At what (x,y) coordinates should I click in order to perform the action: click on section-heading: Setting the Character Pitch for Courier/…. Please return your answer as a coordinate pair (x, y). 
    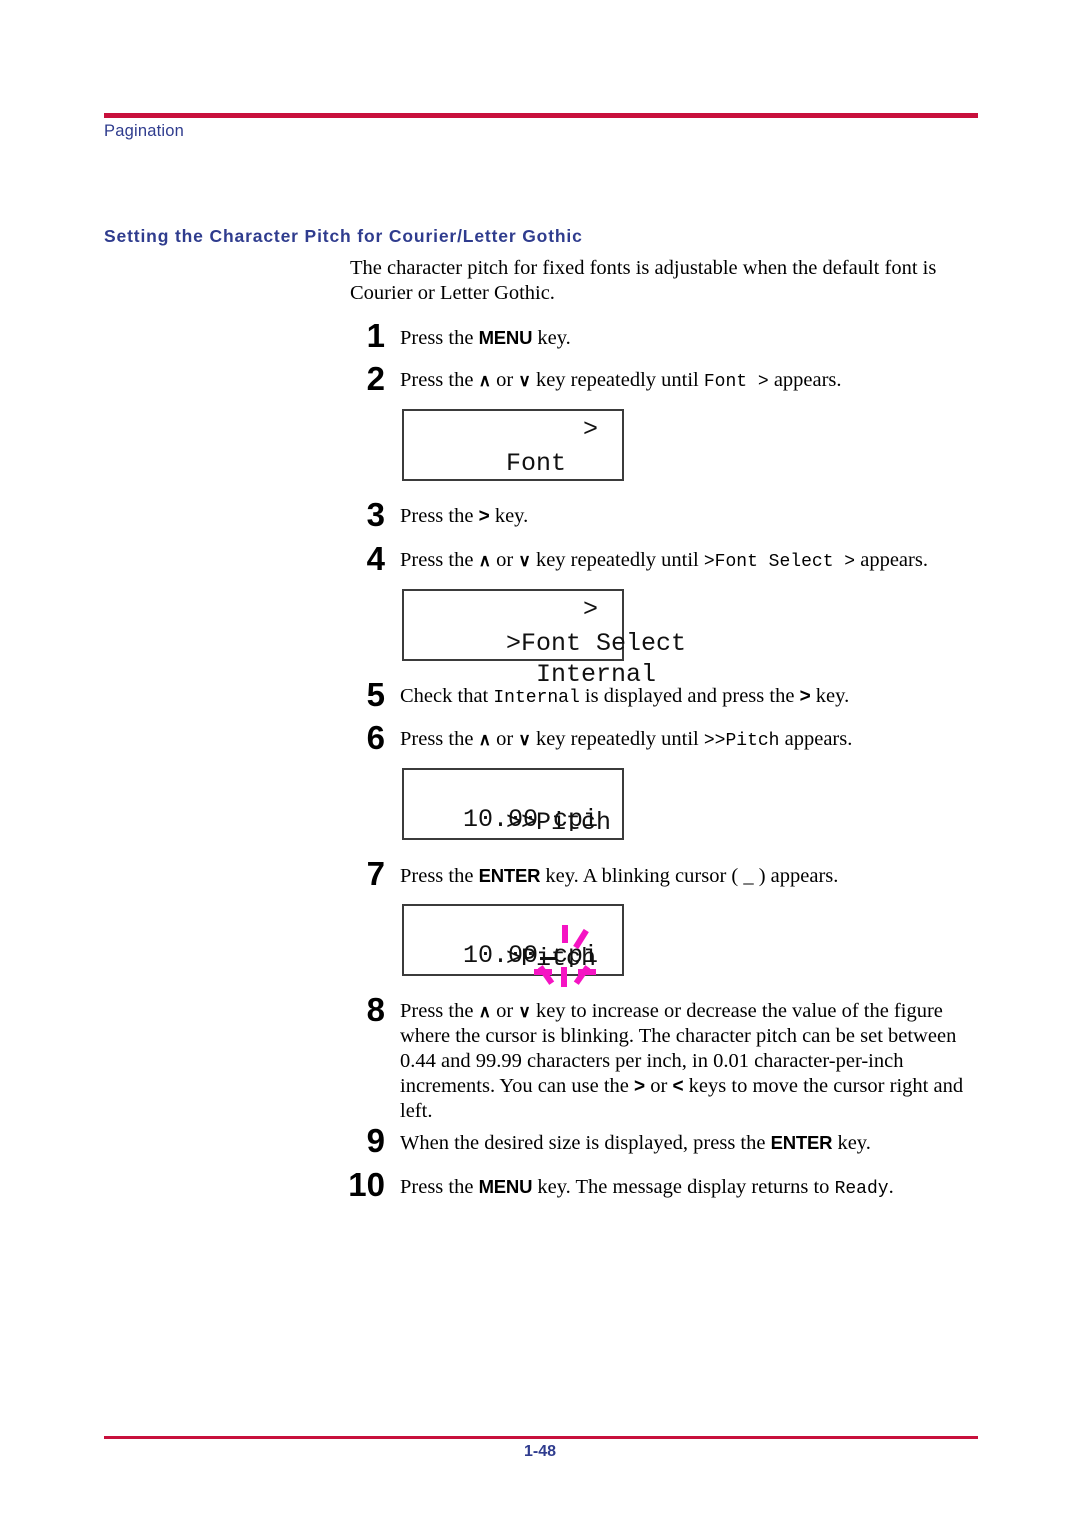
    Looking at the image, I should click on (343, 236).